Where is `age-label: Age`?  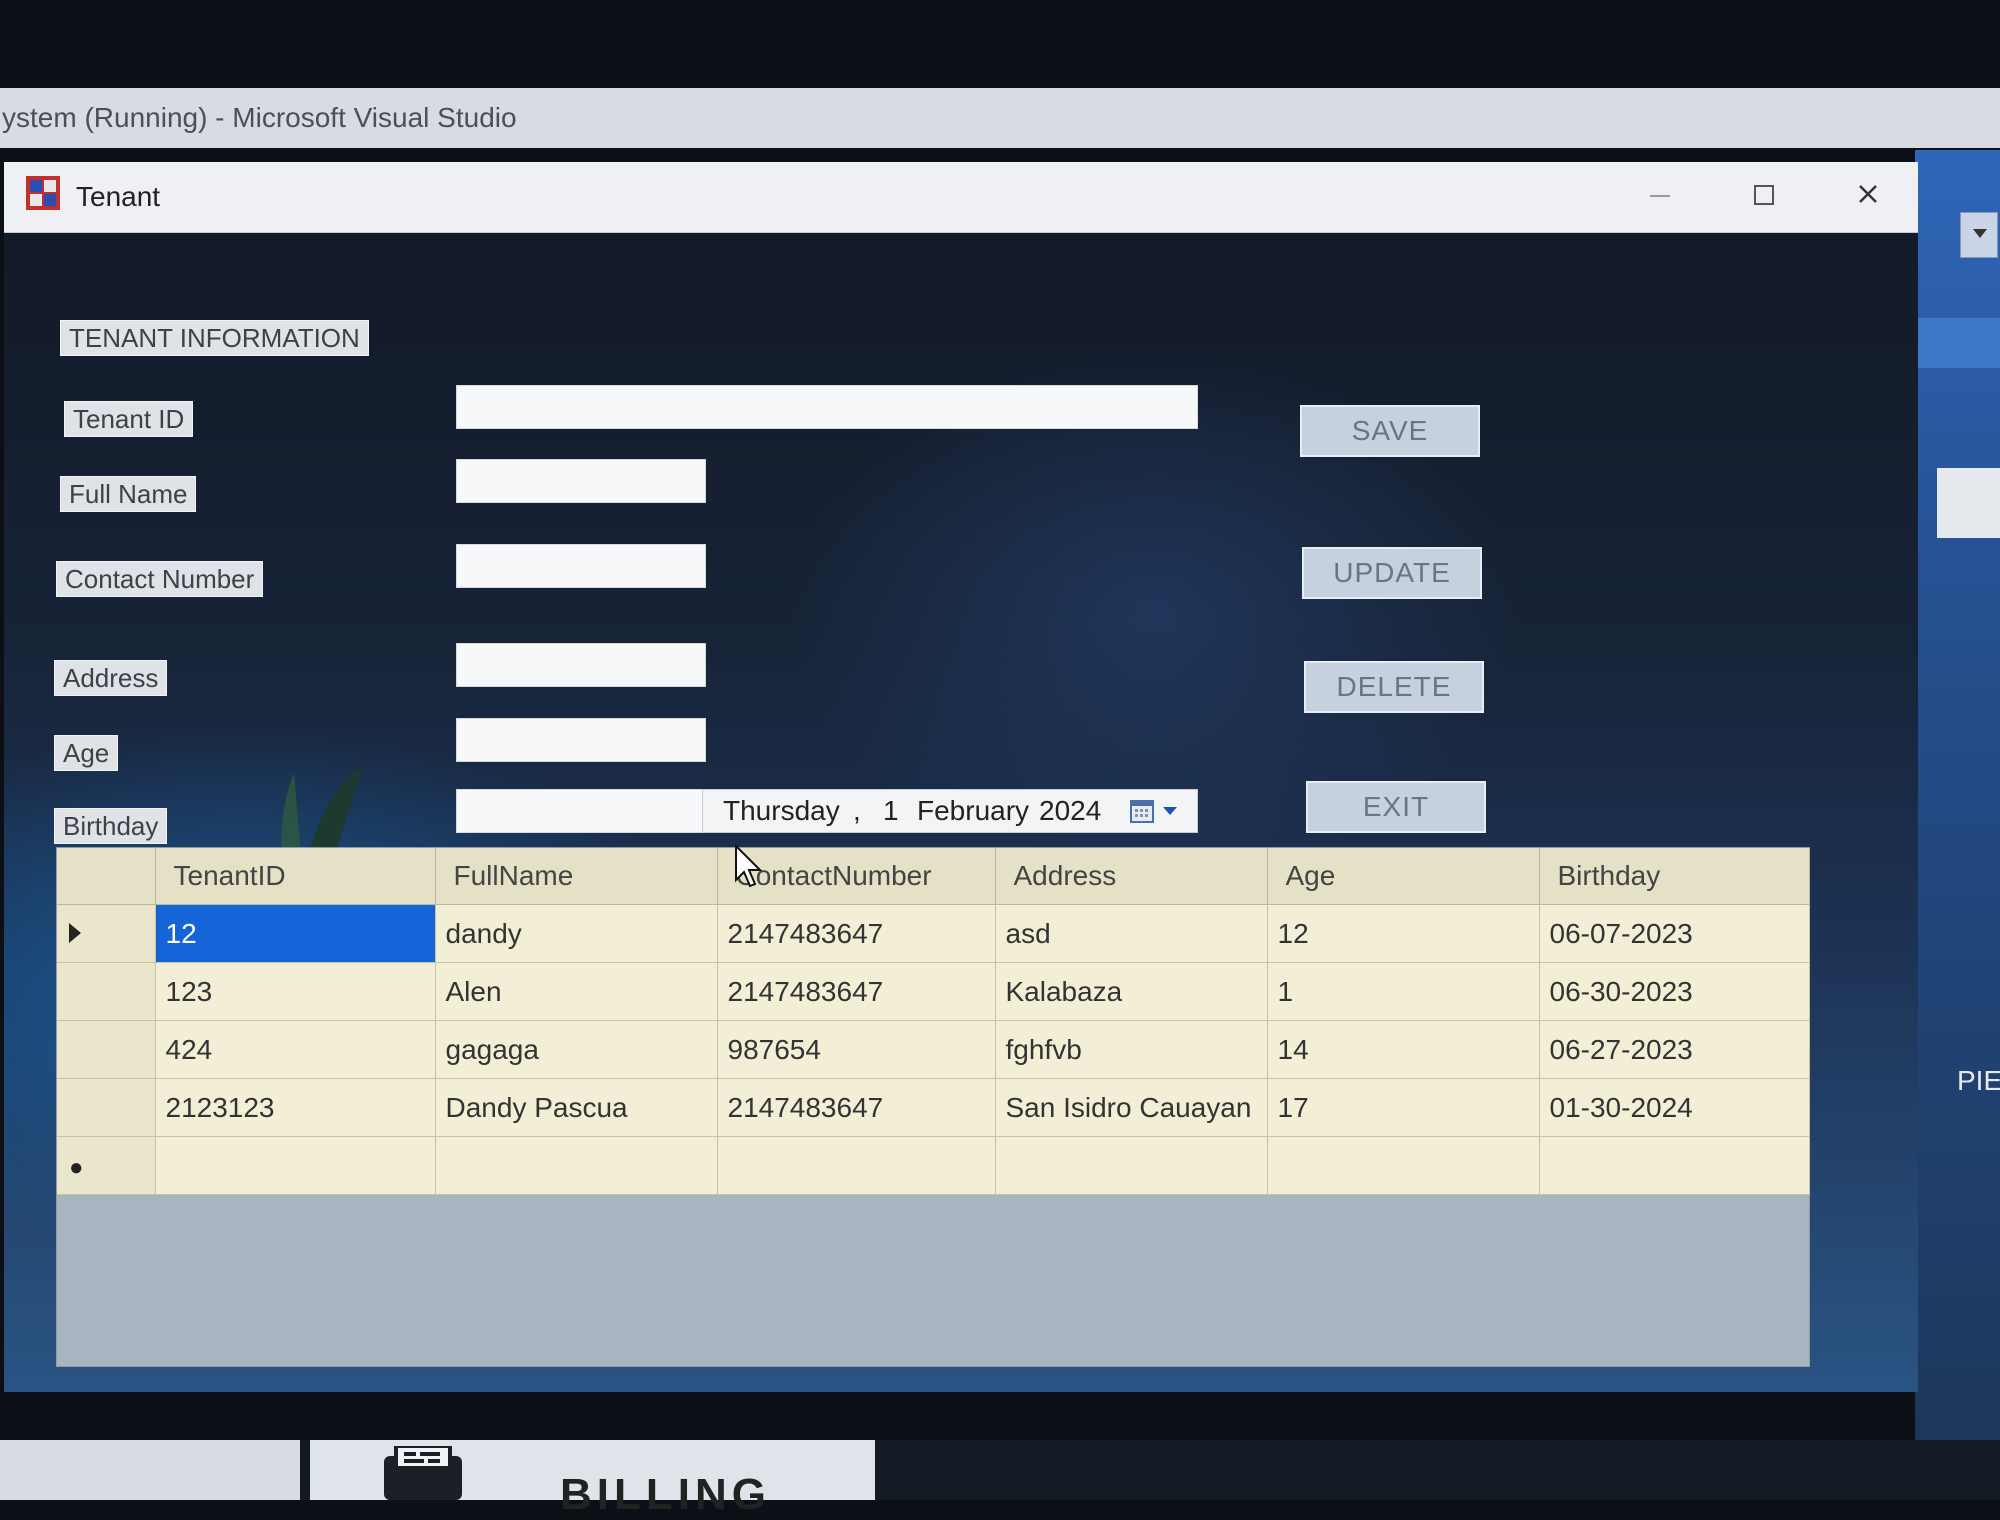 age-label: Age is located at coordinates (86, 753).